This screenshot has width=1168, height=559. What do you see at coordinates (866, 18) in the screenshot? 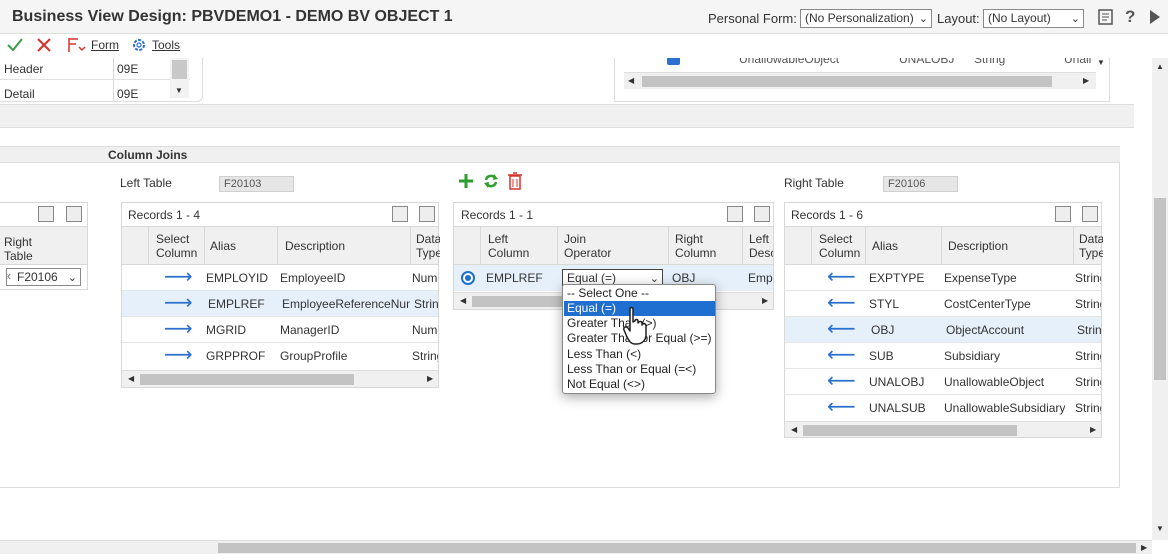
I see `personal-form-select: (No Personalization) ⌄` at bounding box center [866, 18].